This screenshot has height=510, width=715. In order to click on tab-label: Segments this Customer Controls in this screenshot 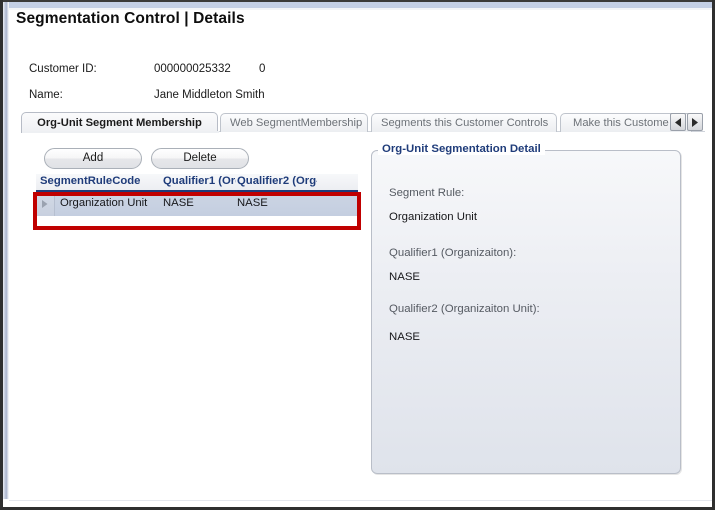, I will do `click(465, 123)`.